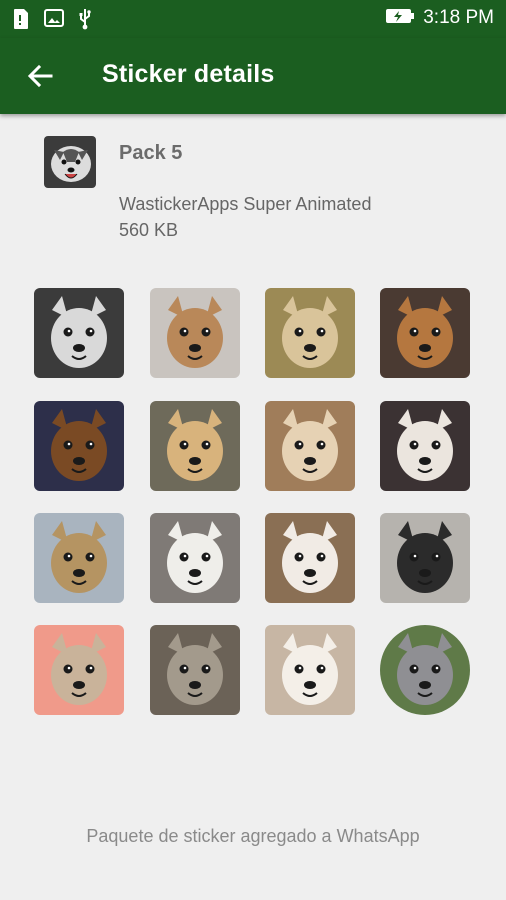  I want to click on added-to-whatsapp-message: Paquete de sticker agregado a WhatsApp, so click(253, 836).